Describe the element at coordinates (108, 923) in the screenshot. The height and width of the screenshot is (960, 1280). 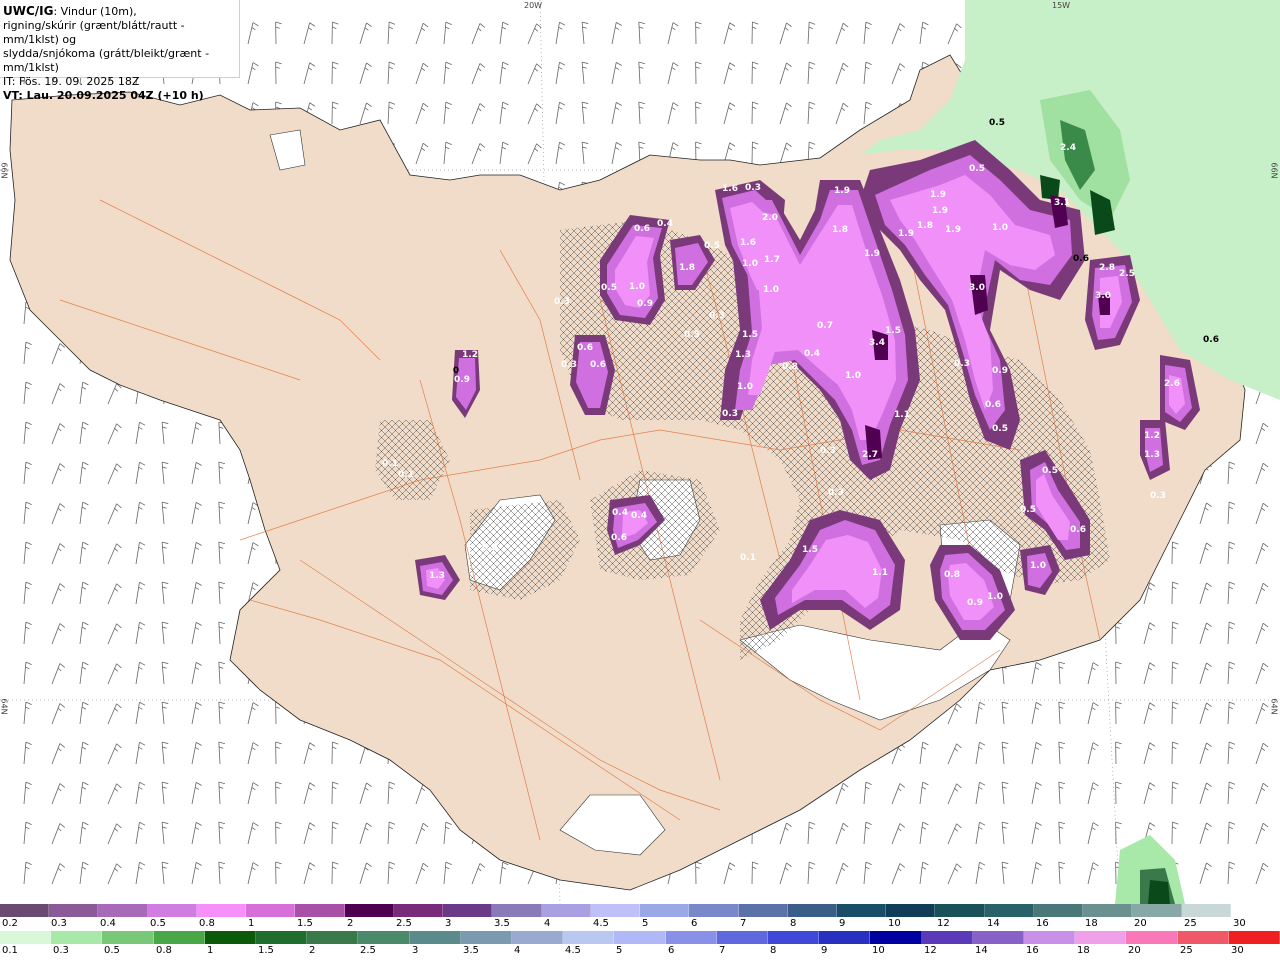
I see `legend-label: 0.4` at that location.